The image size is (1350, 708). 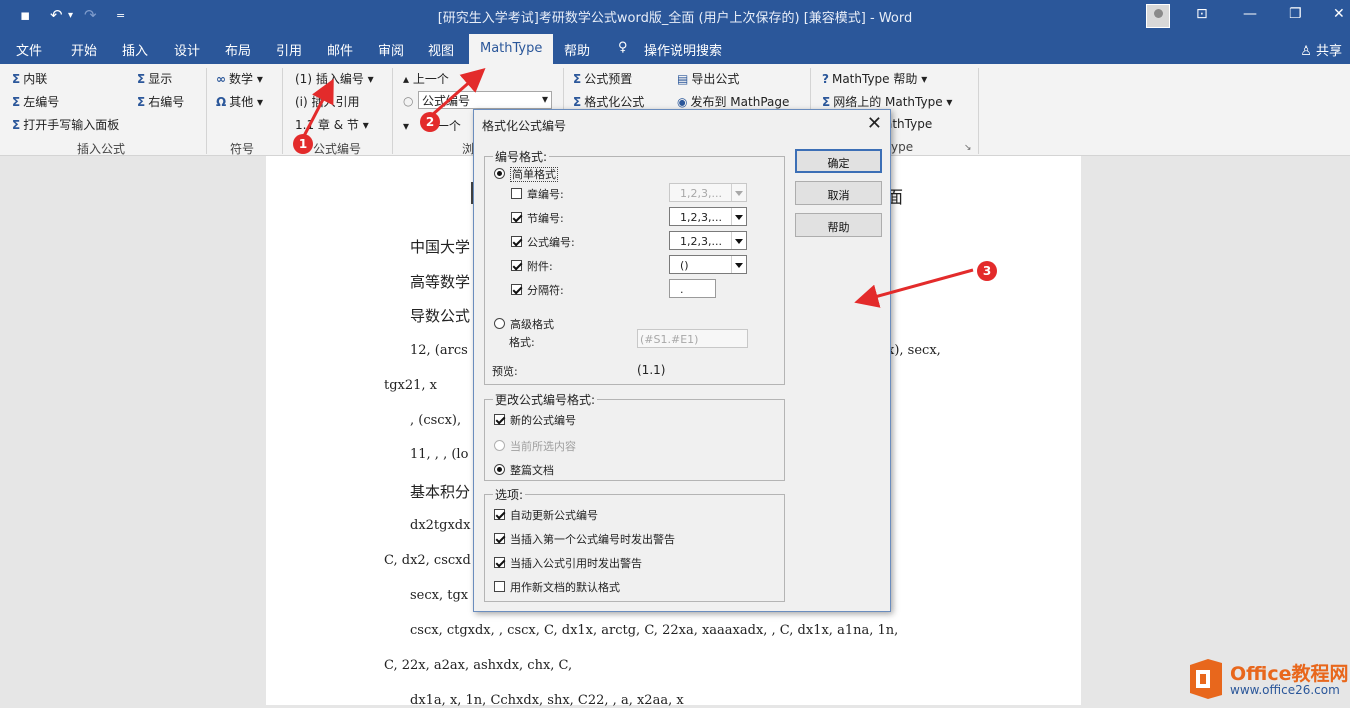 I want to click on step-badge-2: 2, so click(x=430, y=122).